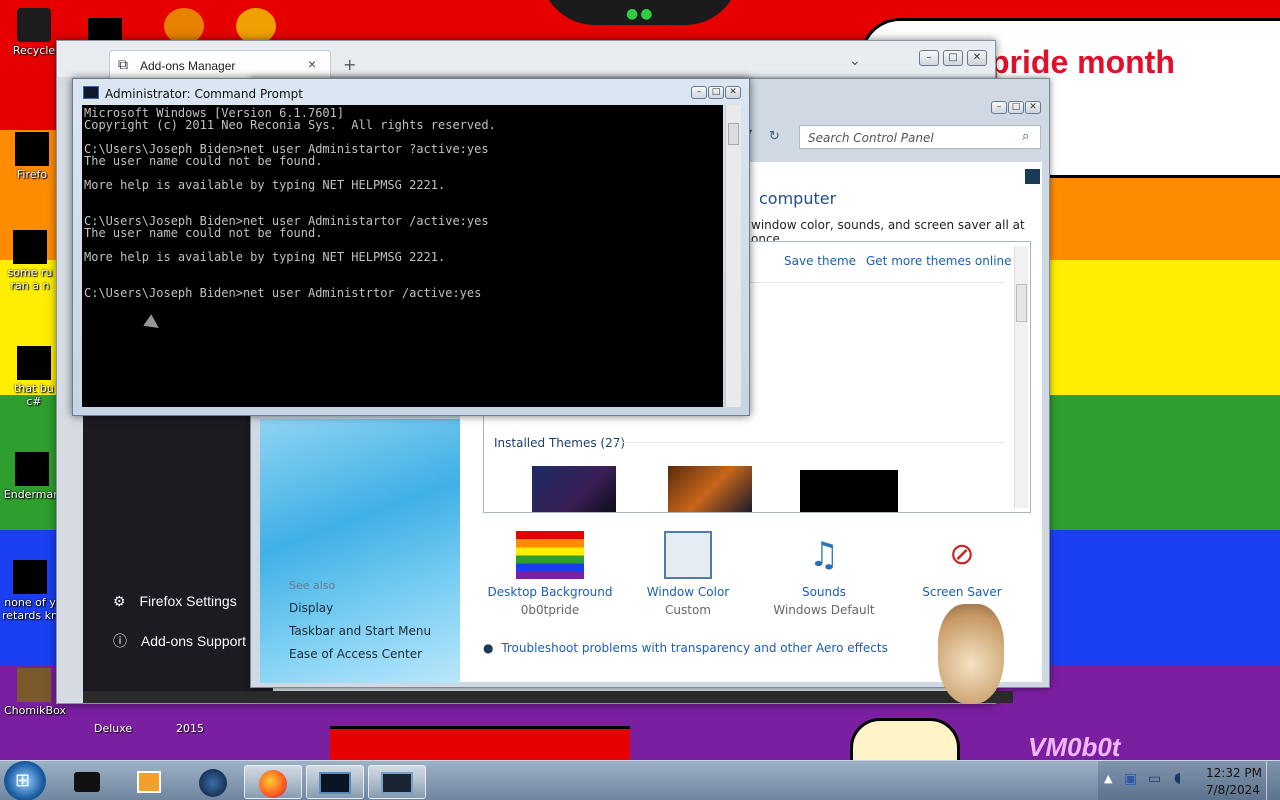 The width and height of the screenshot is (1280, 800). What do you see at coordinates (1021, 303) in the screenshot?
I see `scrollbar-thumb` at bounding box center [1021, 303].